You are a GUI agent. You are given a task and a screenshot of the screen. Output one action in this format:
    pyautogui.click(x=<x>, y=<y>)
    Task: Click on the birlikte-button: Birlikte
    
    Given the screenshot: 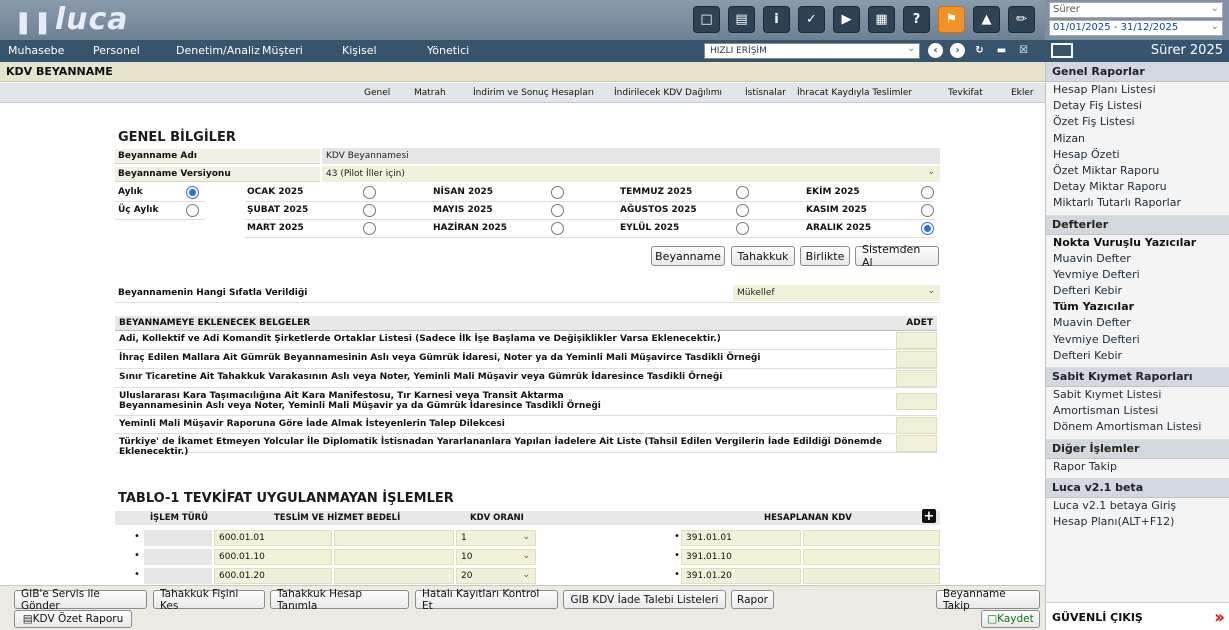 What is the action you would take?
    pyautogui.click(x=825, y=256)
    